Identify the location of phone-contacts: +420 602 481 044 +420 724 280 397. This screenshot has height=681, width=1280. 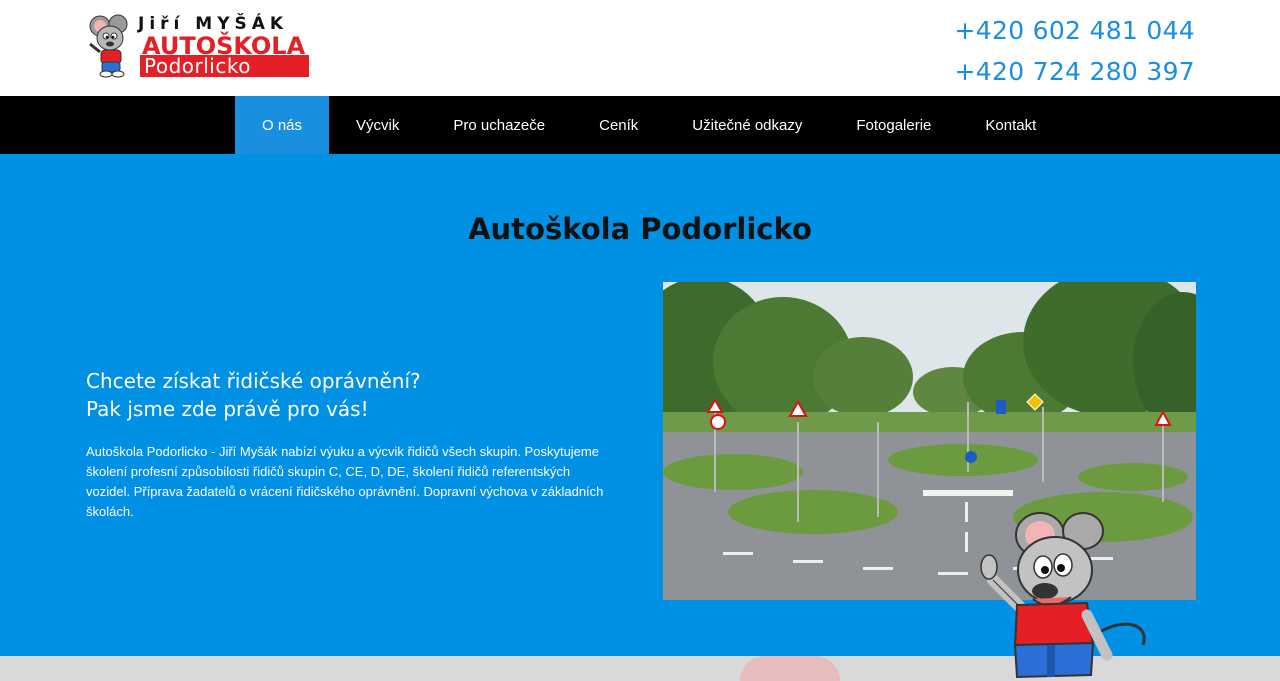
(1075, 51).